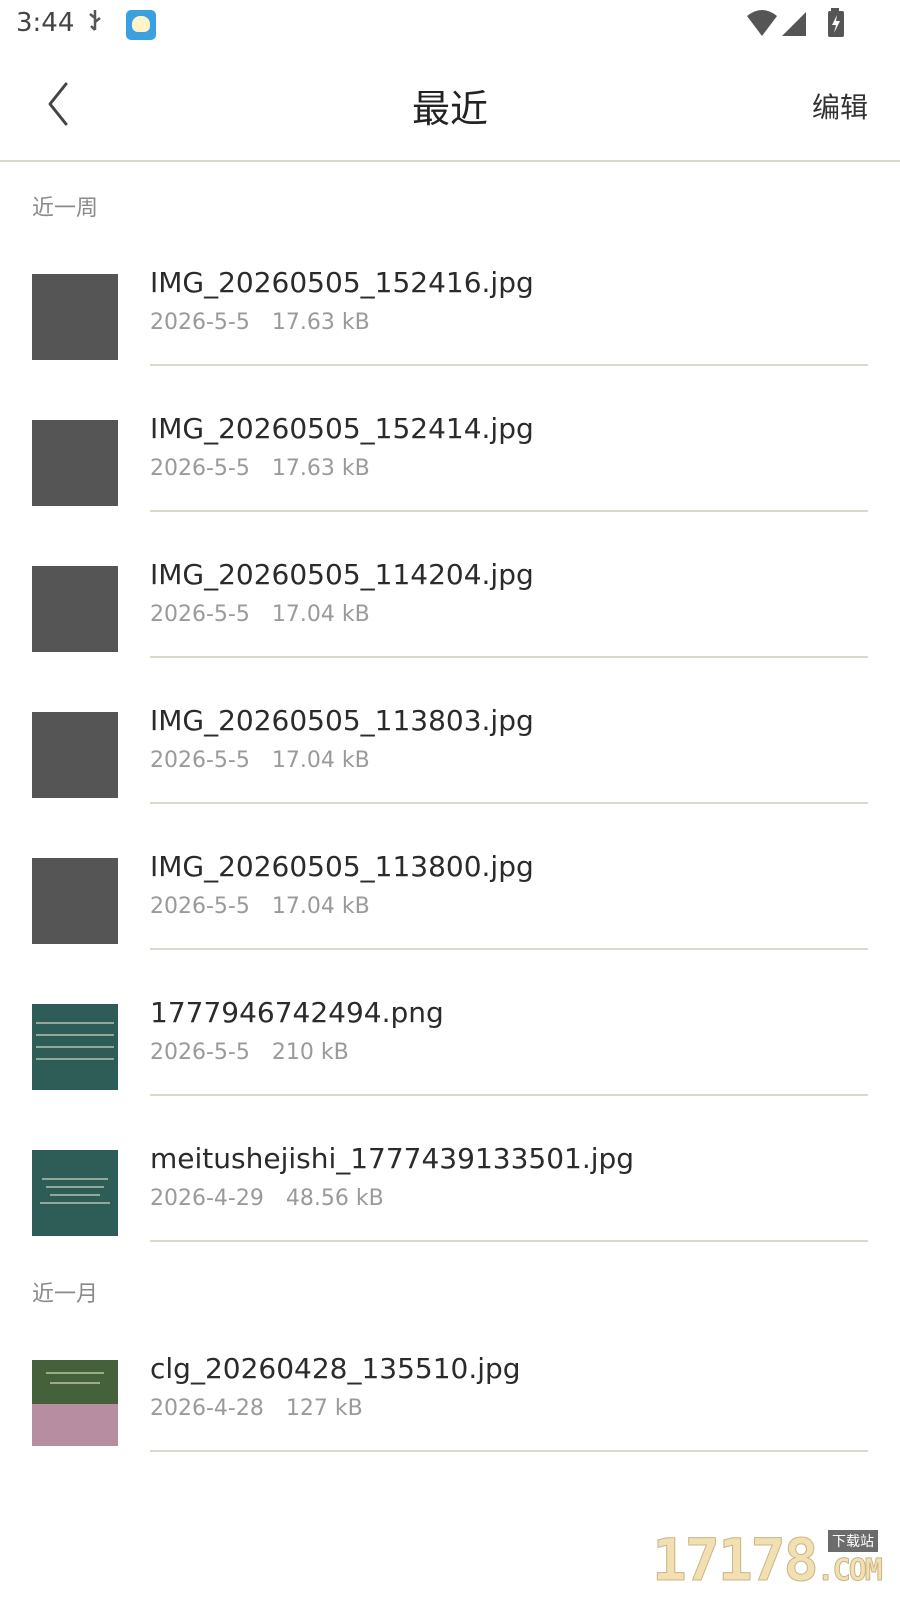  What do you see at coordinates (65, 1294) in the screenshot?
I see `section-label-month: 近一月` at bounding box center [65, 1294].